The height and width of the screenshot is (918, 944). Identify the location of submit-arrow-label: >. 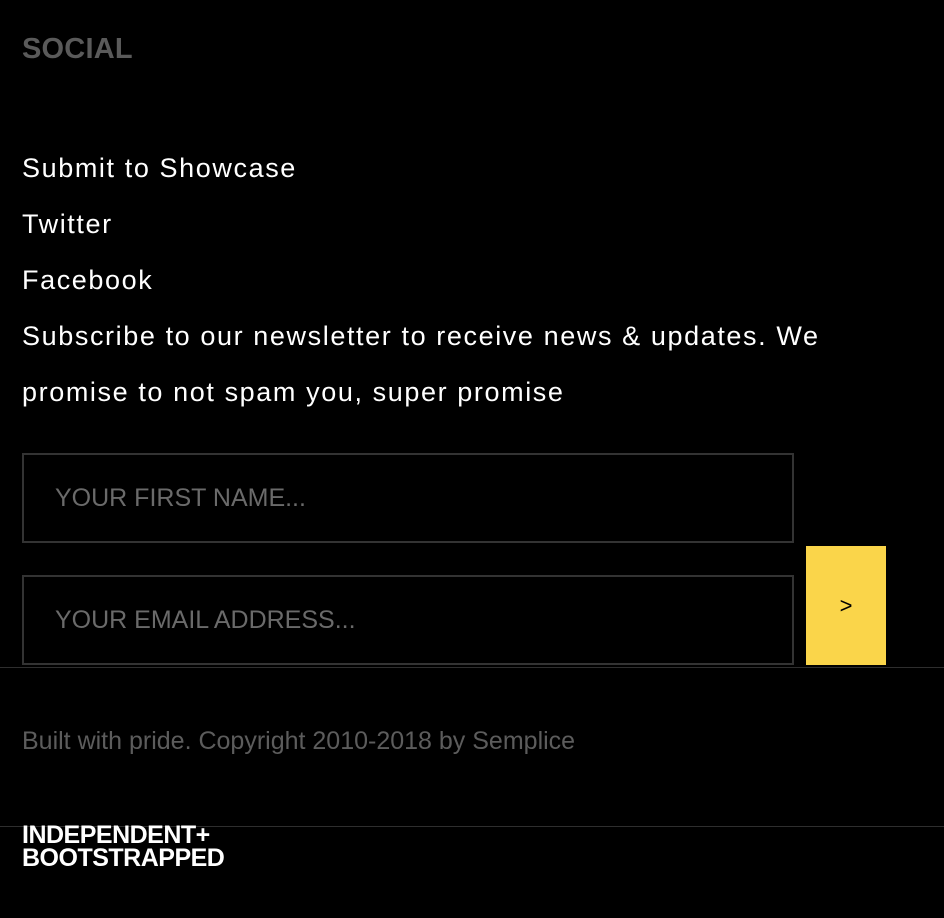
(846, 605).